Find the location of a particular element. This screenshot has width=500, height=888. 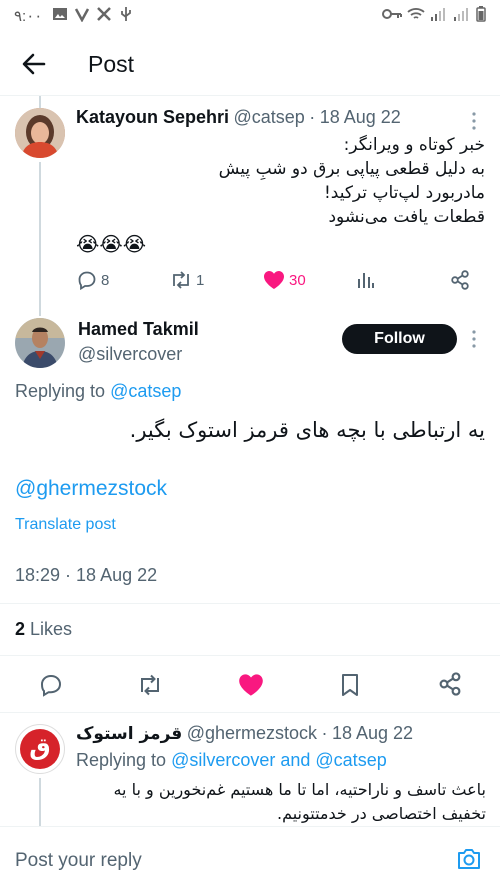

replying-to: Replying to @silvercover and @catsep is located at coordinates (231, 760).